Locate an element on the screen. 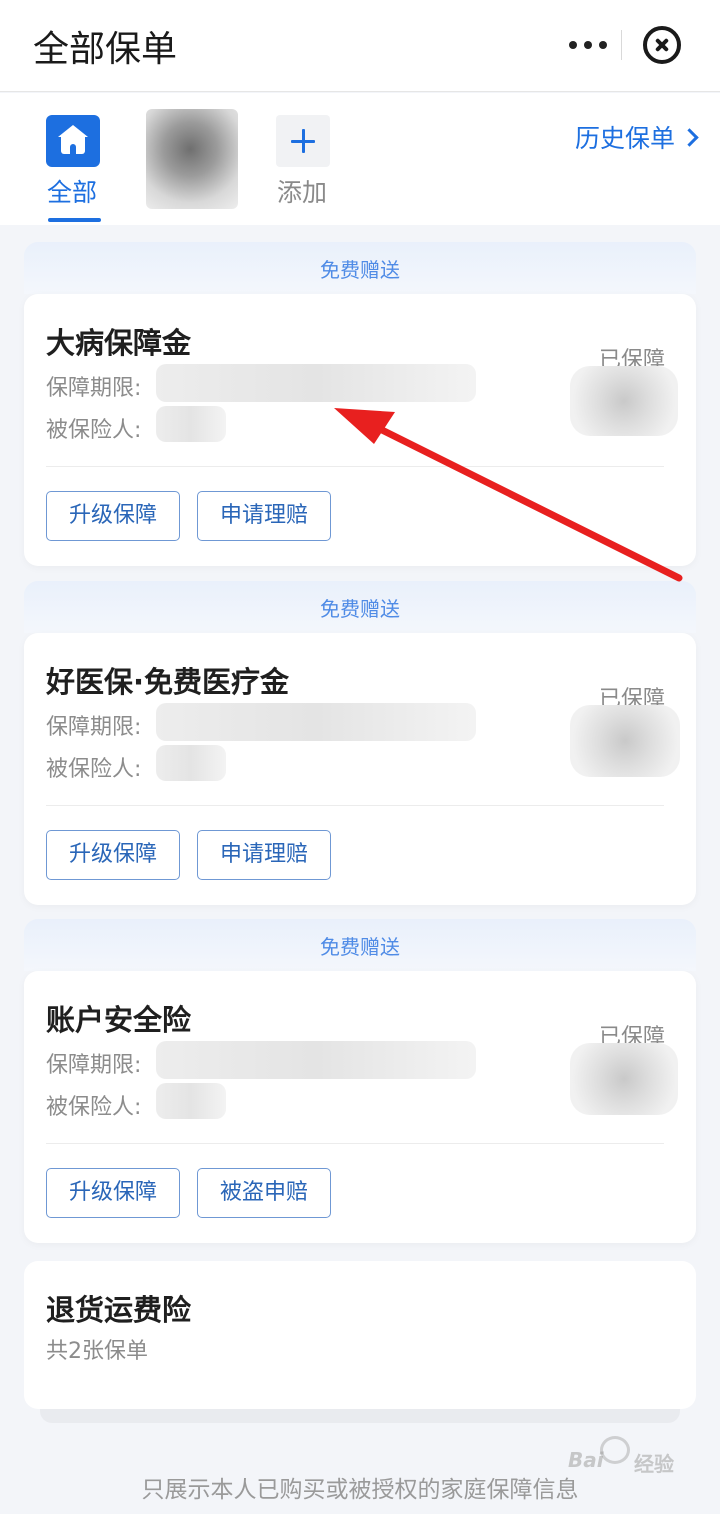  tab-add-member: 添加 is located at coordinates (306, 161).